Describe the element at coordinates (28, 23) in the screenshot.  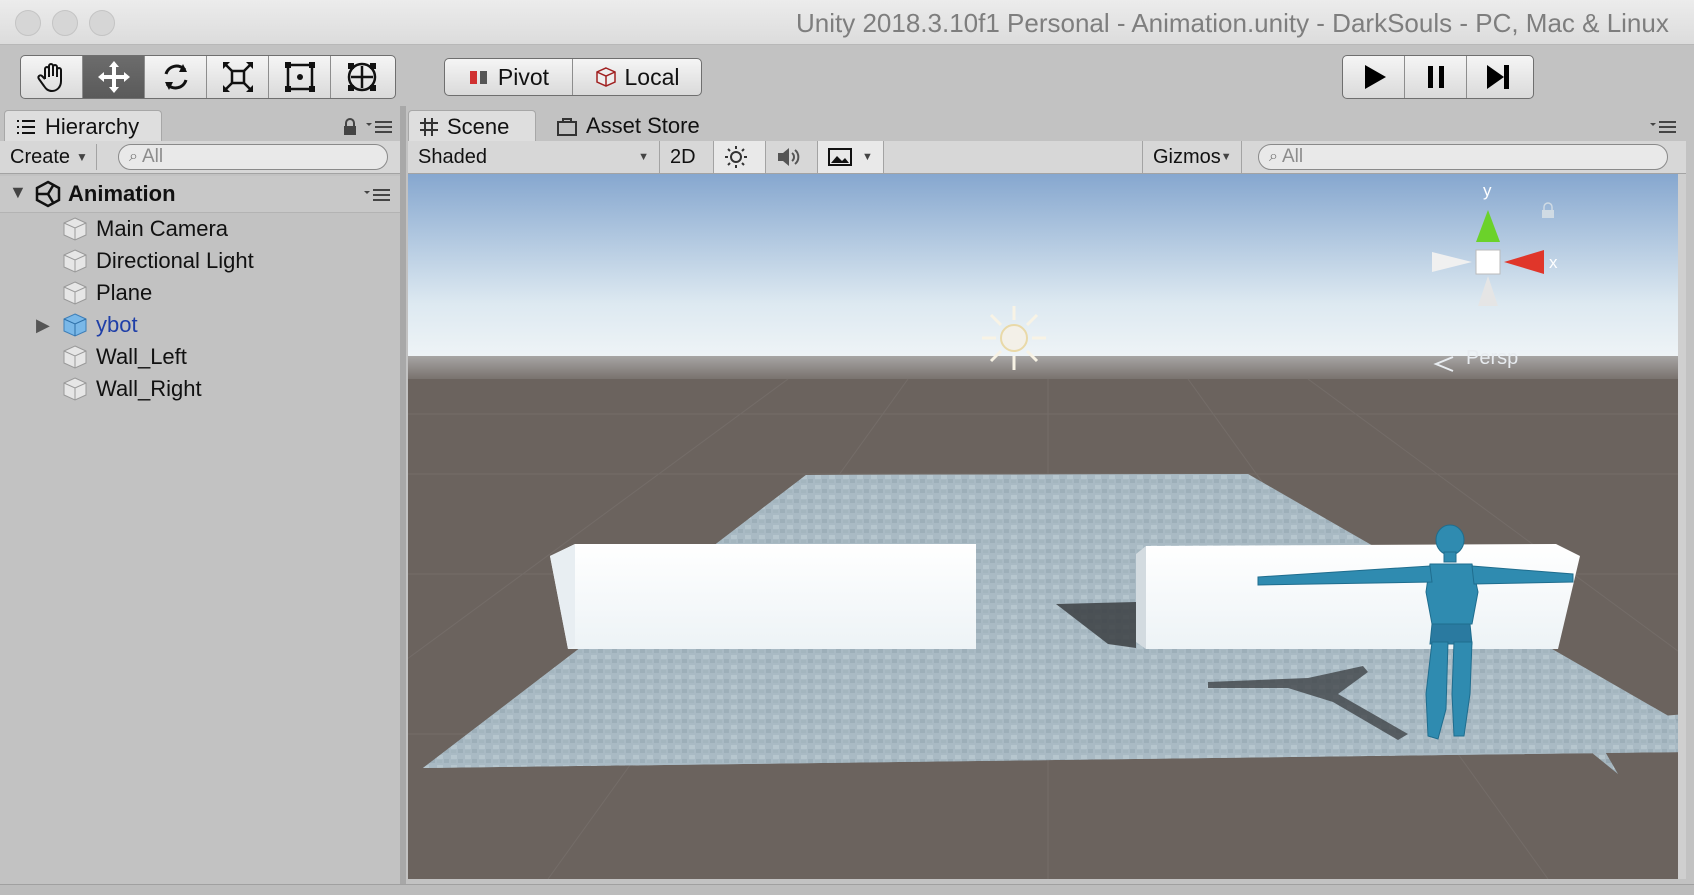
I see `close-window-button` at that location.